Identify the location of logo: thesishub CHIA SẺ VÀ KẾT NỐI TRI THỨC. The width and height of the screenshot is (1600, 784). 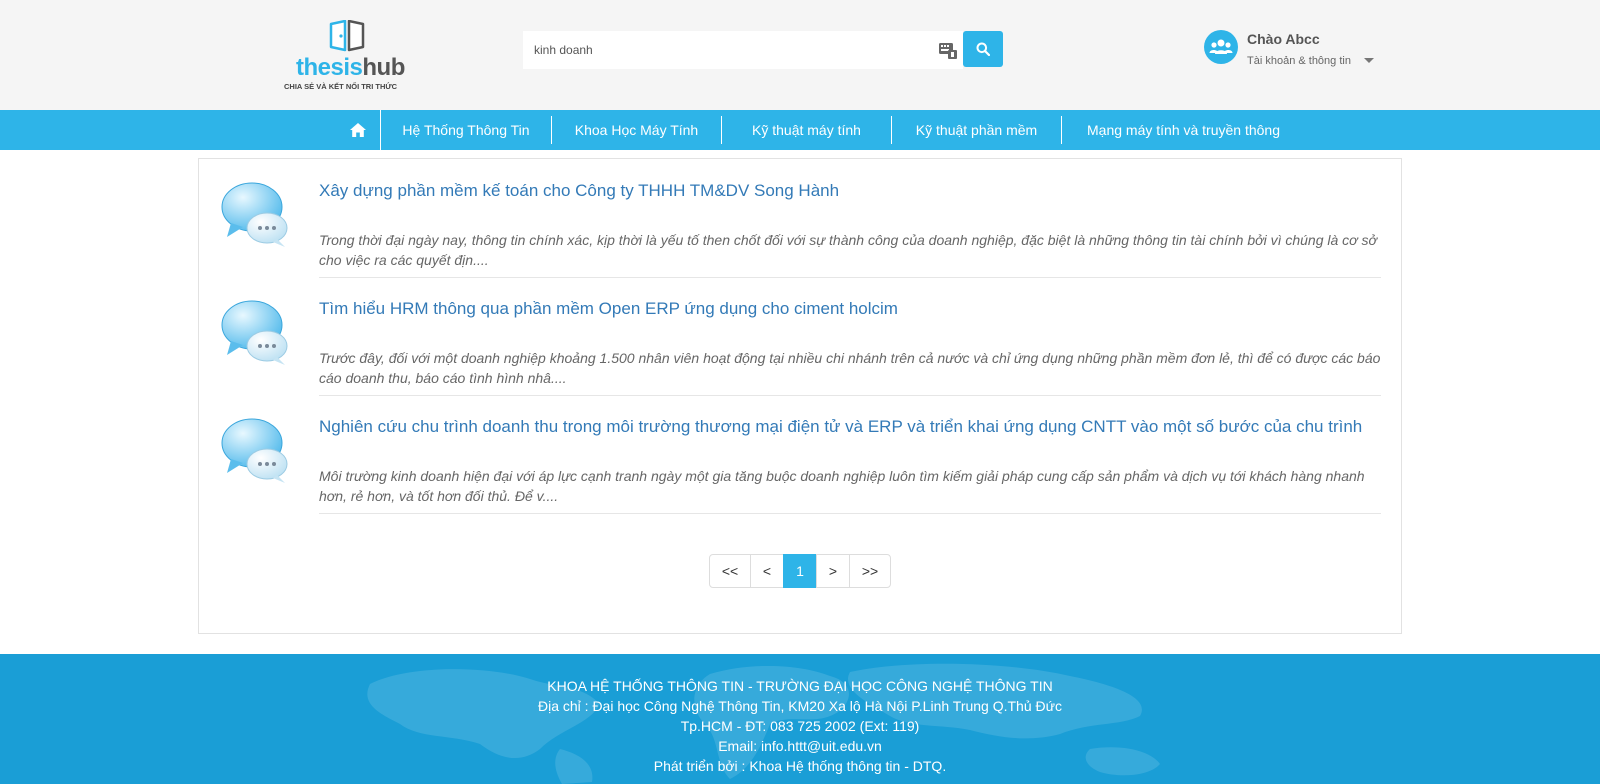
(349, 55).